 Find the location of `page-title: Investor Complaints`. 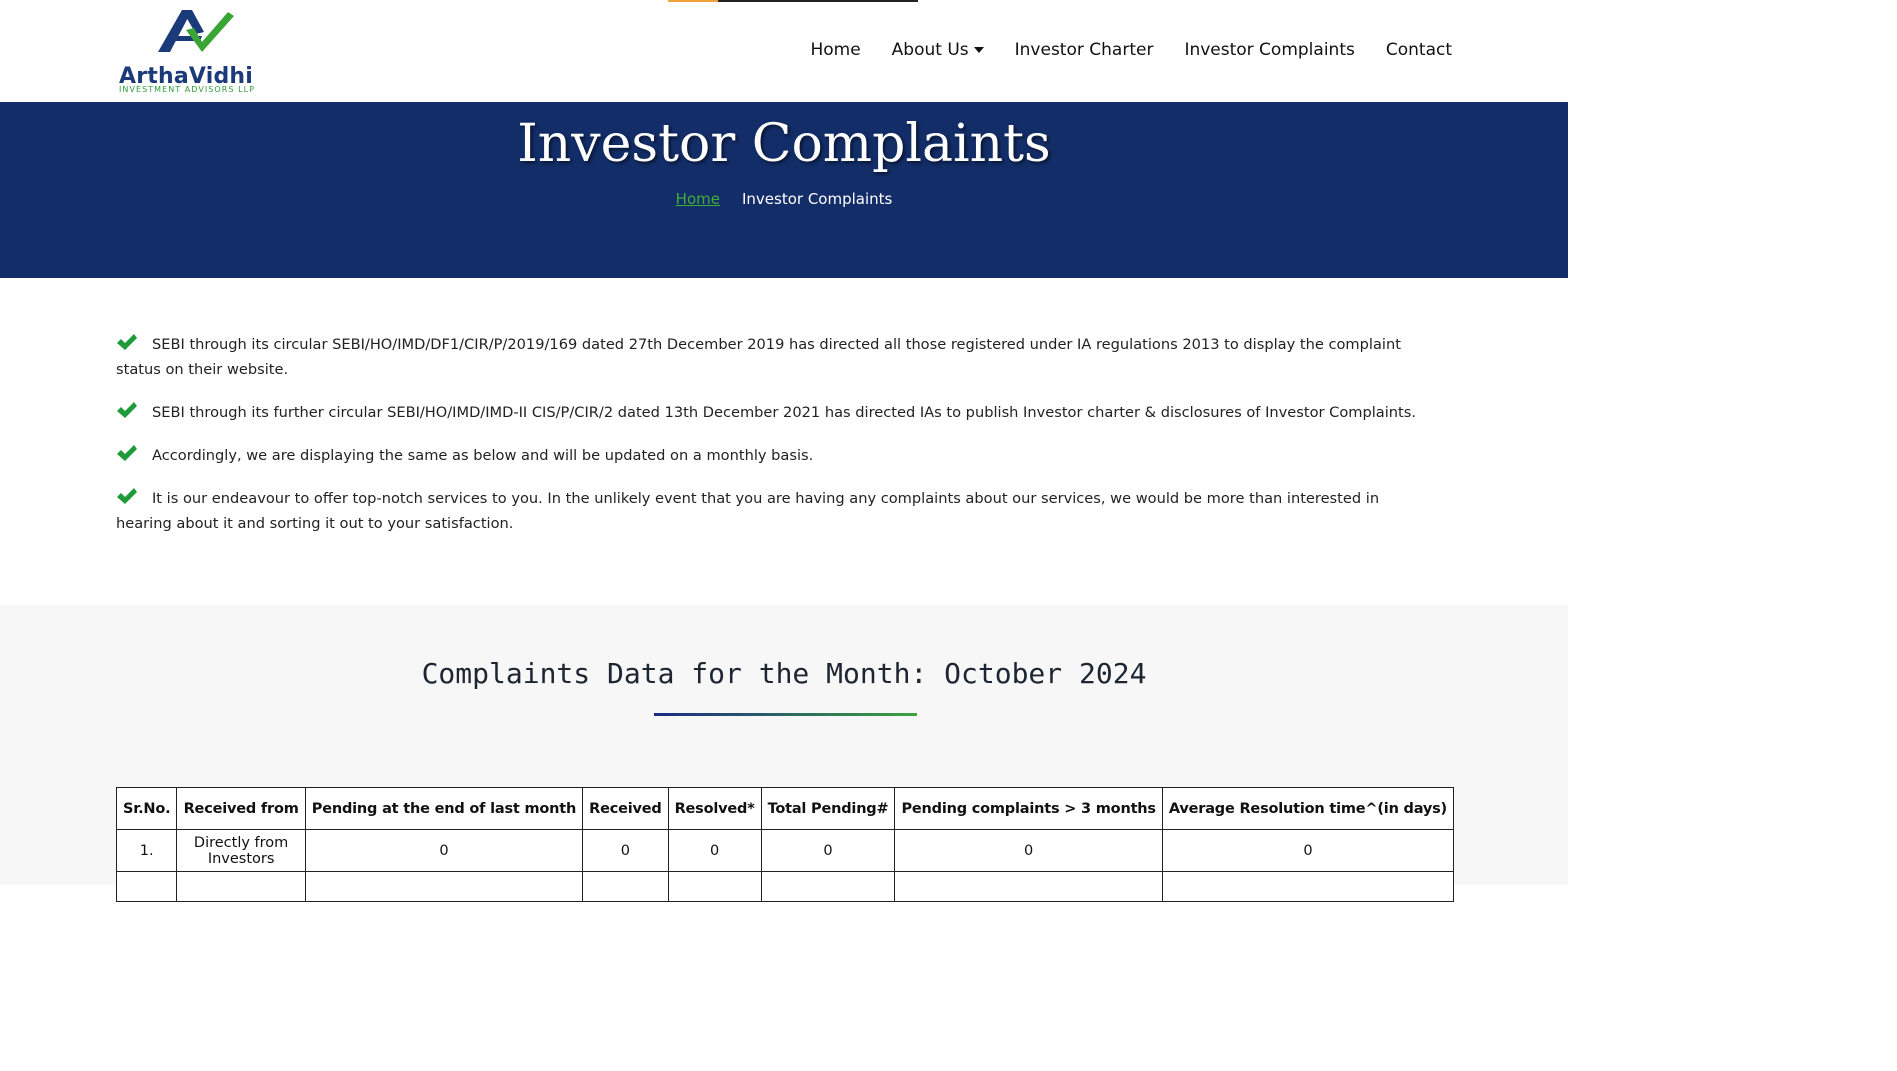

page-title: Investor Complaints is located at coordinates (784, 144).